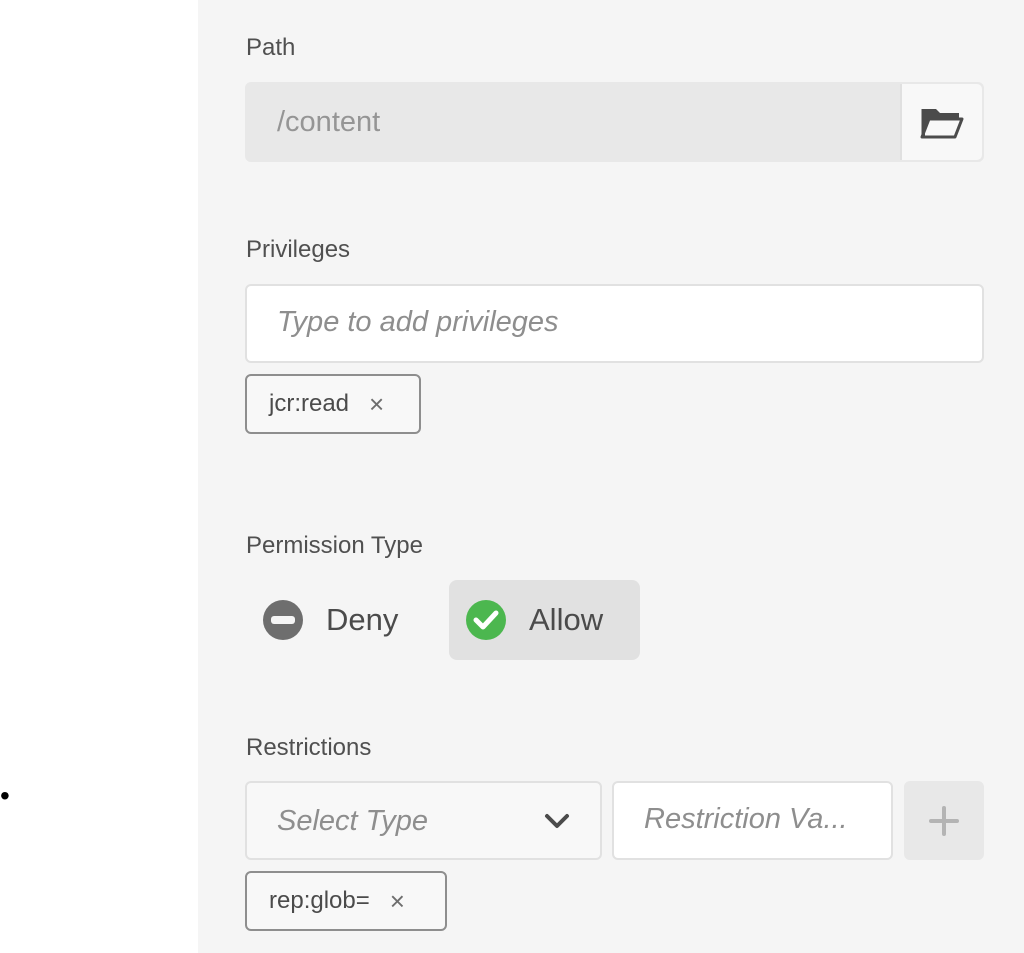 This screenshot has height=953, width=1024. Describe the element at coordinates (319, 900) in the screenshot. I see `restriction-tag-label: rep:glob=` at that location.